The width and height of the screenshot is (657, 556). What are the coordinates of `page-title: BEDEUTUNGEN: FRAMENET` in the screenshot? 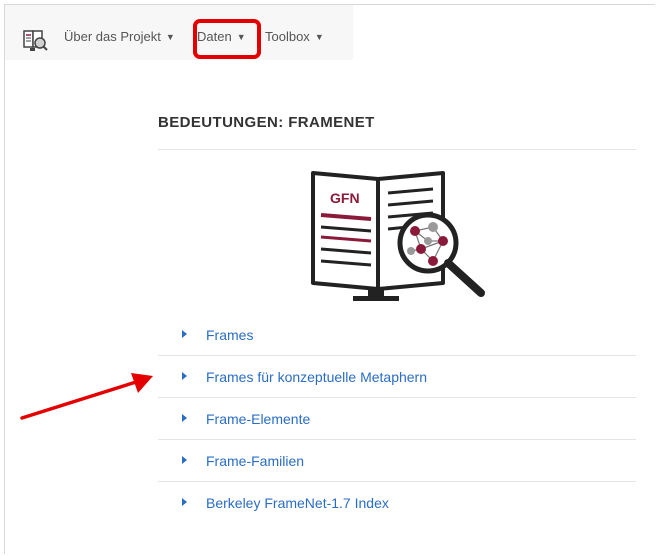 It's located at (266, 122).